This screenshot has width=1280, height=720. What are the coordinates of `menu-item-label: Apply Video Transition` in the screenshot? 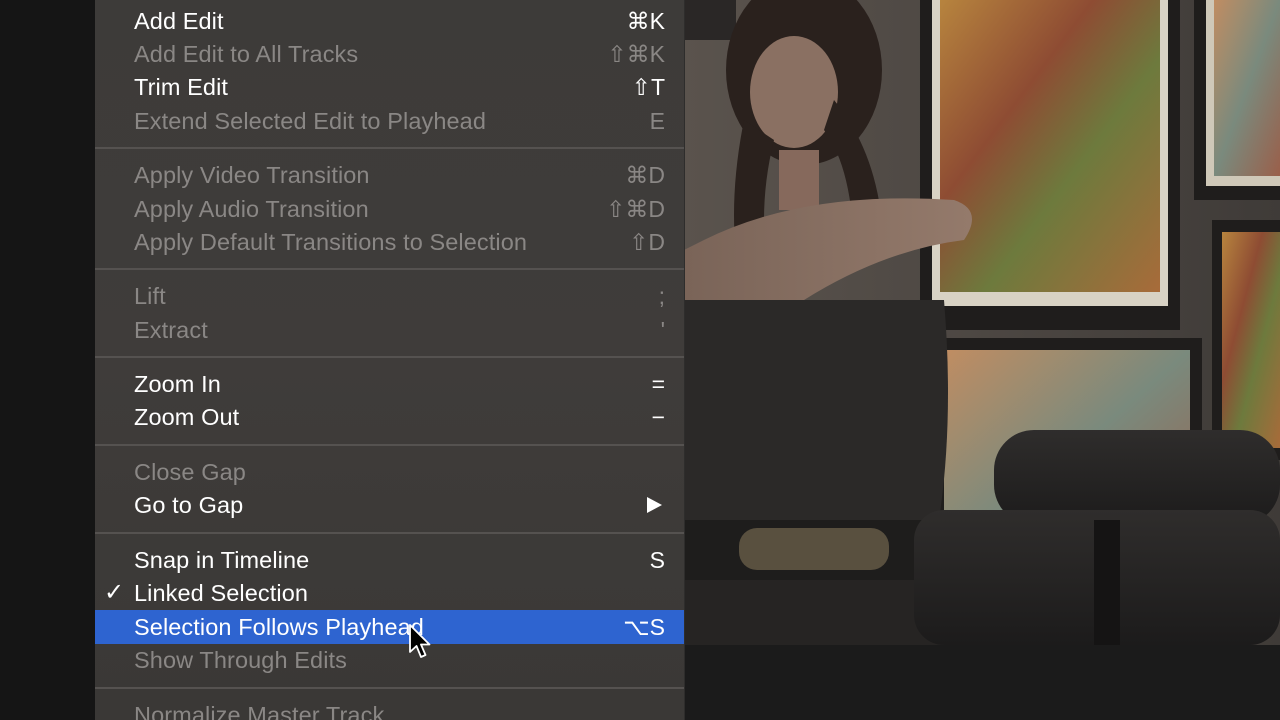 It's located at (252, 175).